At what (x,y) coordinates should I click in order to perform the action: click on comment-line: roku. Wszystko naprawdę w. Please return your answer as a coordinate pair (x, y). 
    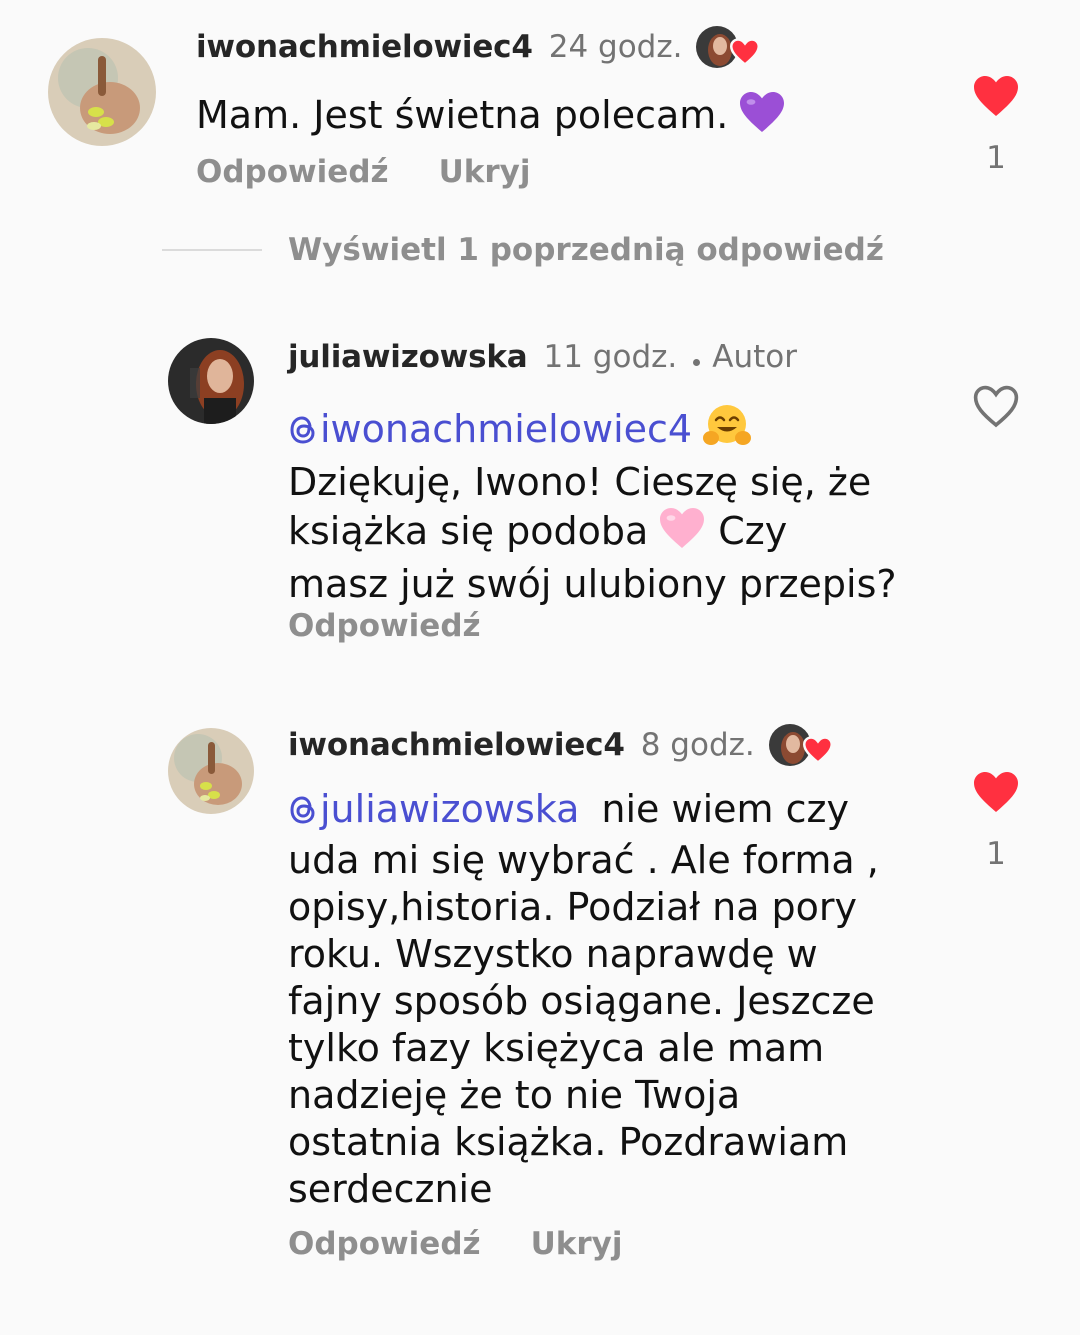
    Looking at the image, I should click on (553, 954).